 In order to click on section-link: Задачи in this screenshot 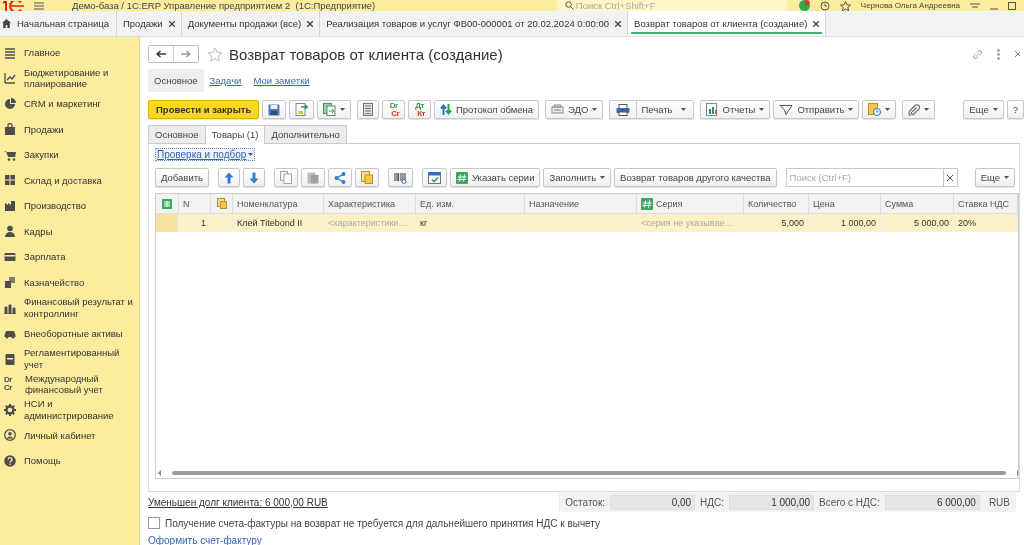, I will do `click(225, 80)`.